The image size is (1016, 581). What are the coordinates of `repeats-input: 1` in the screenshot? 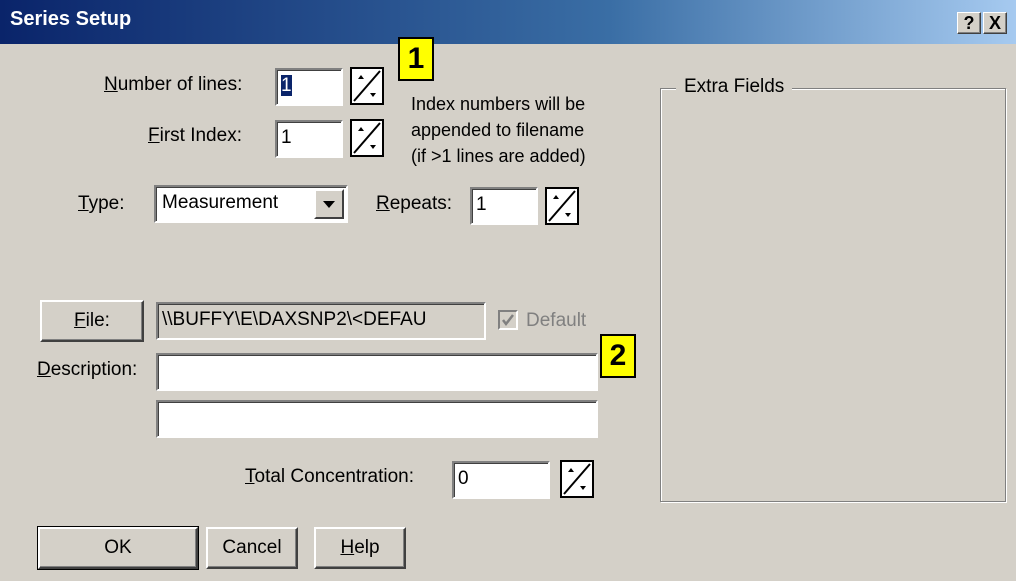 It's located at (504, 206).